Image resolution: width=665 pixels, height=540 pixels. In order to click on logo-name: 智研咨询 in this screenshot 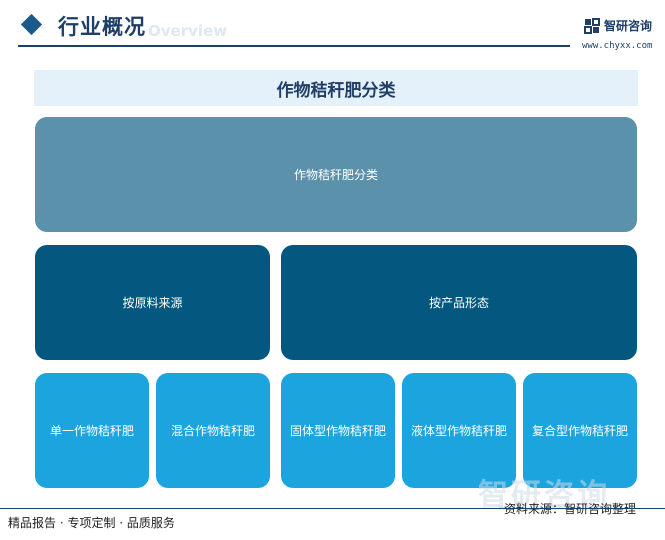, I will do `click(628, 26)`.